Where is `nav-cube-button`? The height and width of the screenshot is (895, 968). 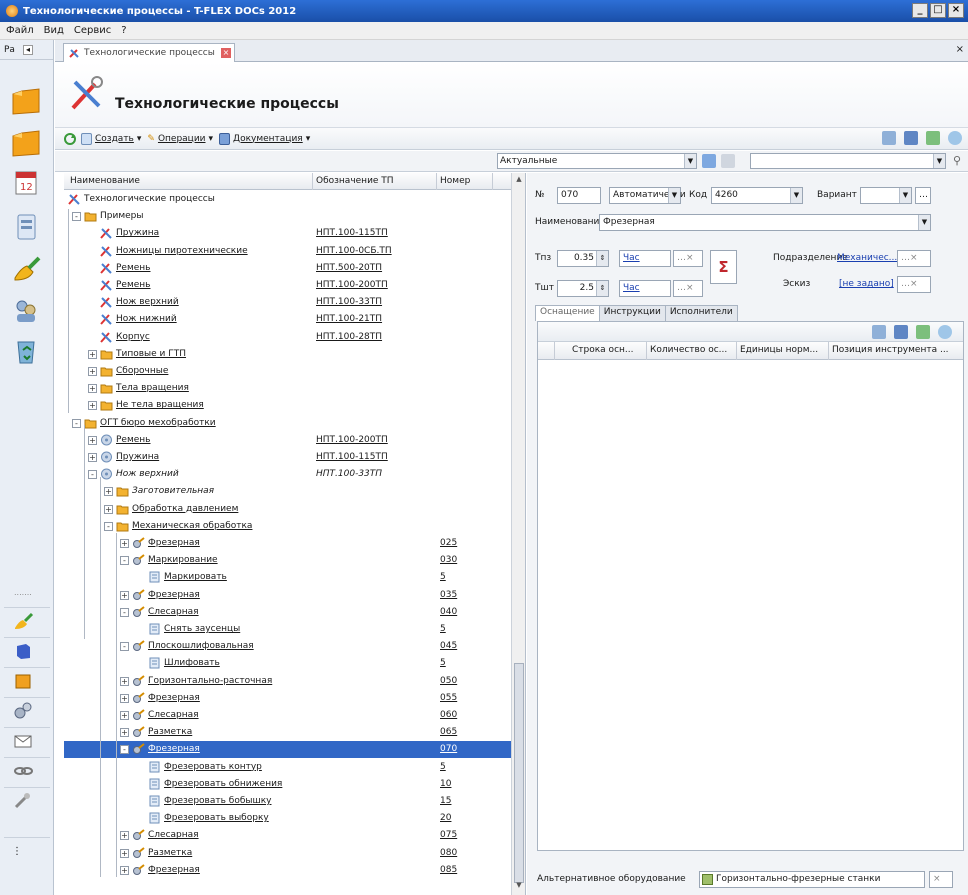
nav-cube-button is located at coordinates (27, 650).